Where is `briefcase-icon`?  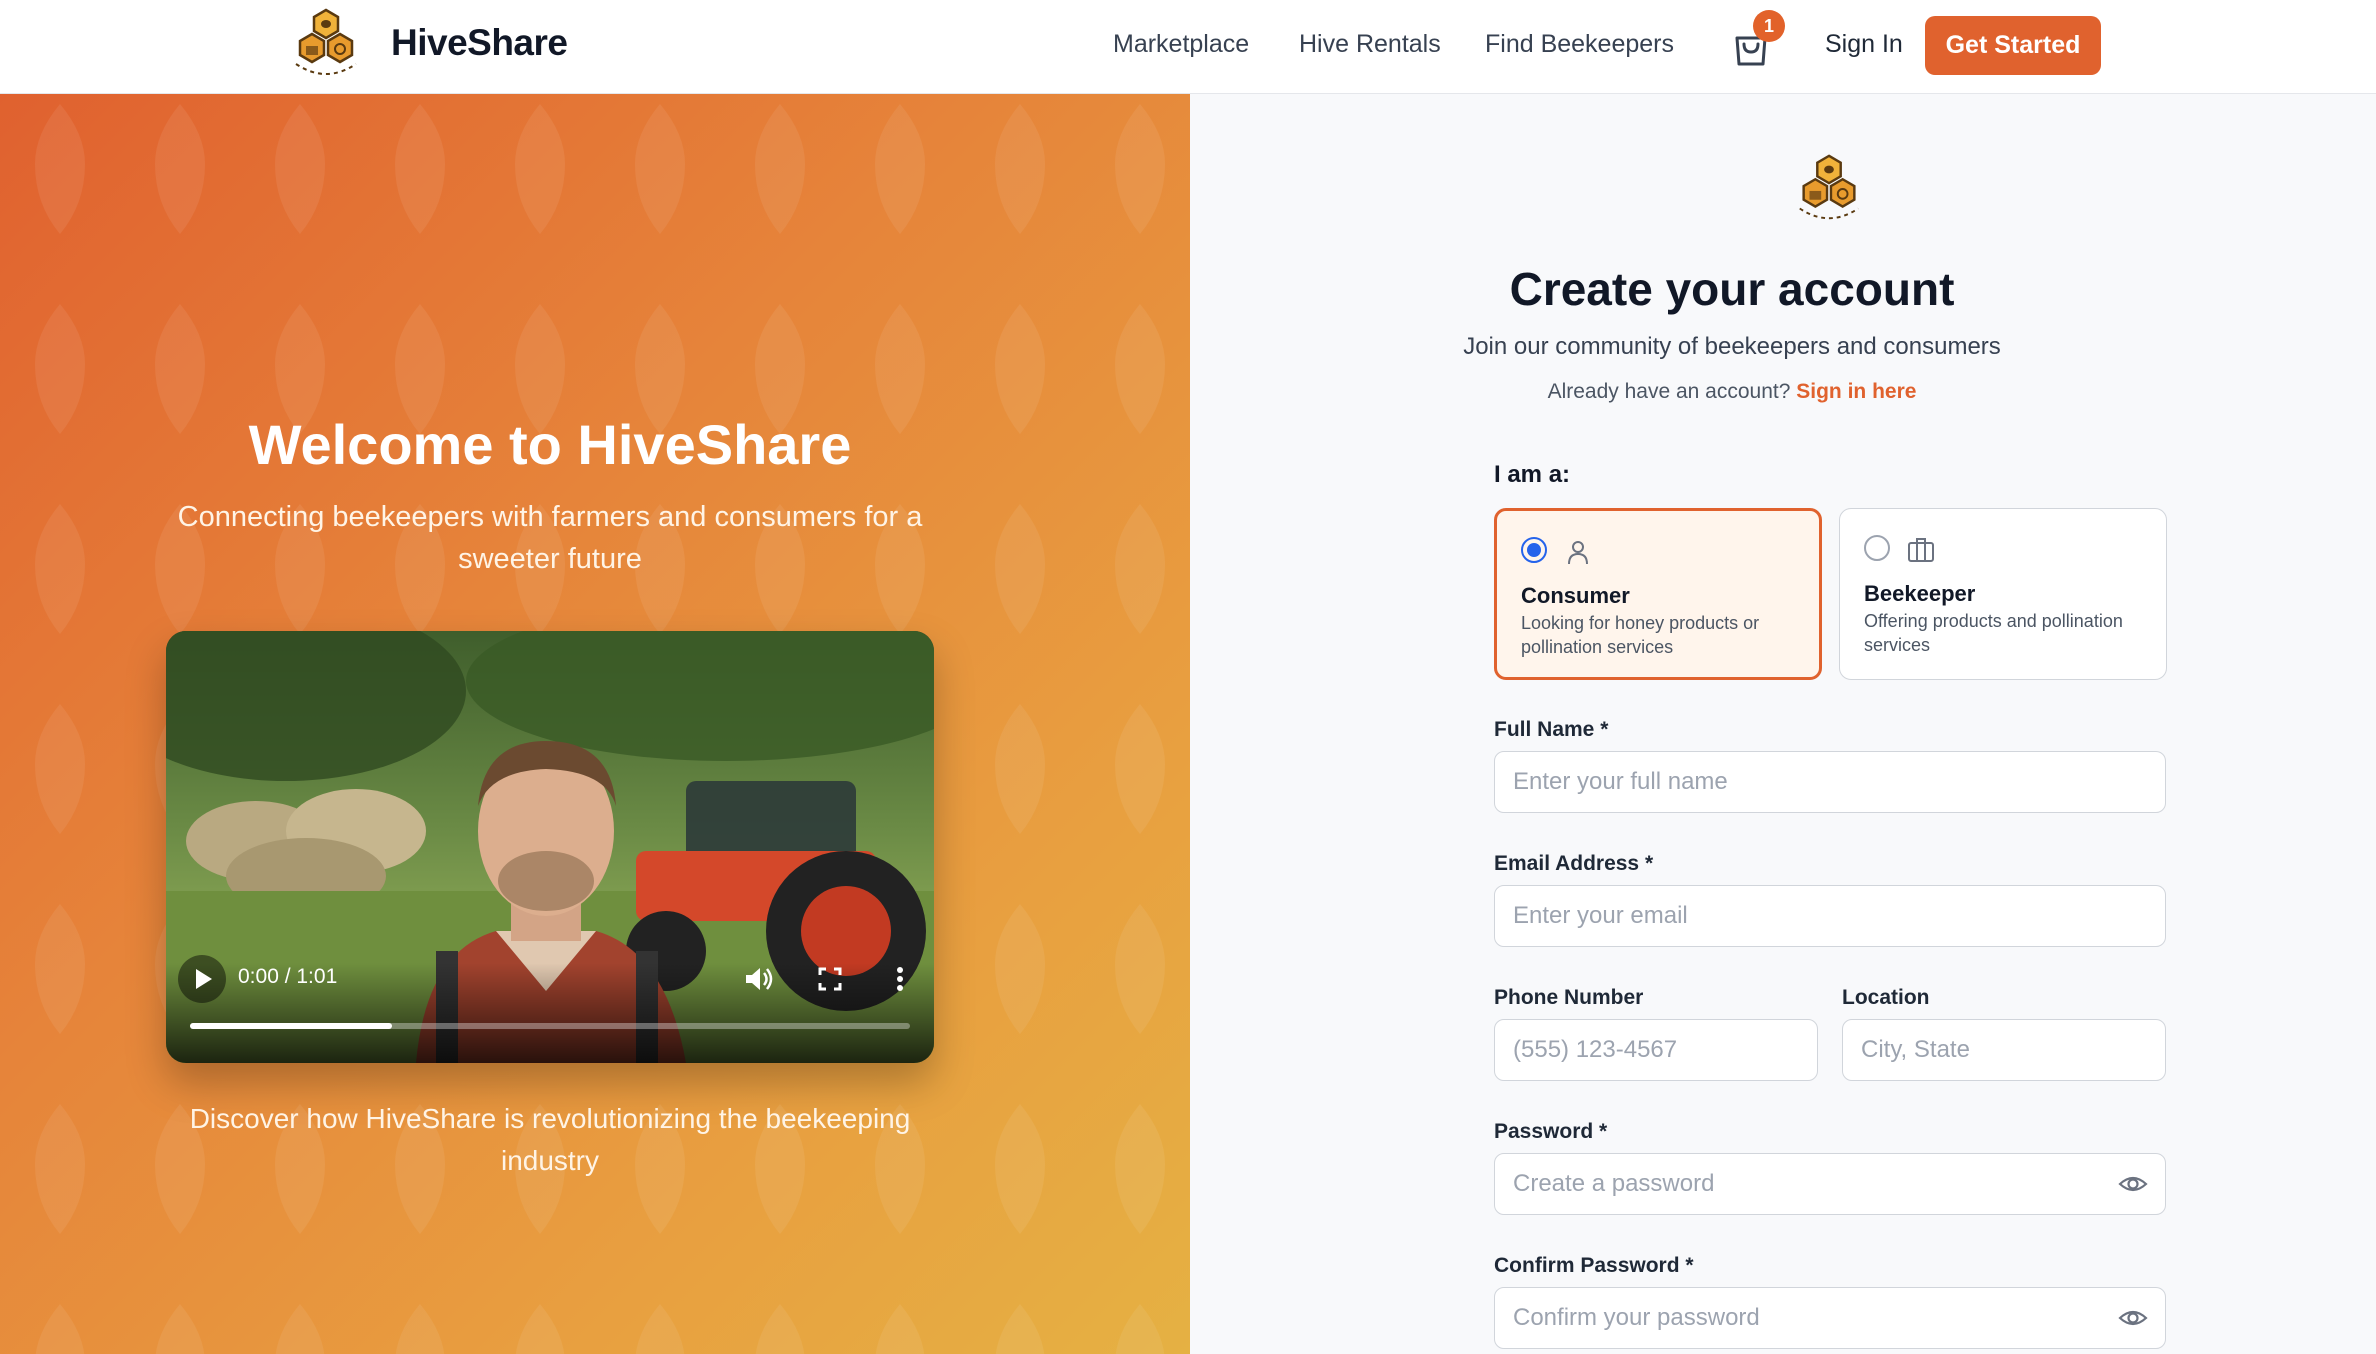 briefcase-icon is located at coordinates (1921, 550).